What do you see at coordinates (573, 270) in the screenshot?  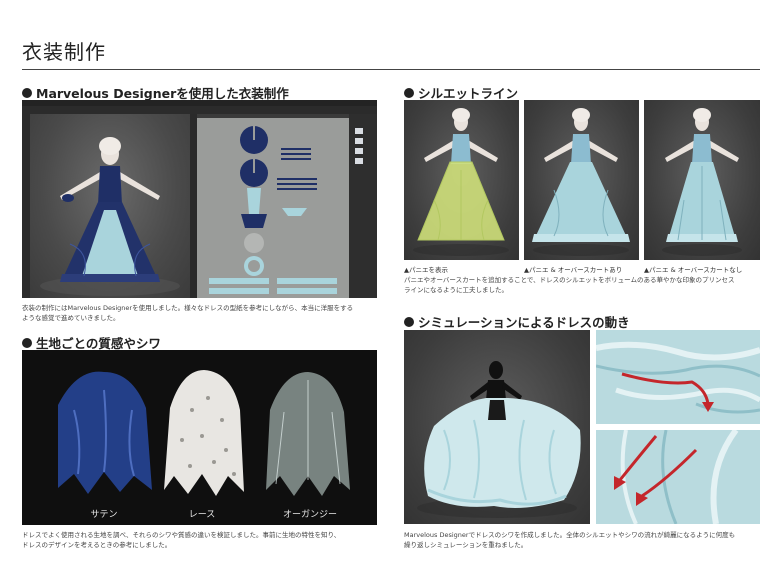 I see `silhouette-label-overskirt: ▲パニエ & オーバースカートあり` at bounding box center [573, 270].